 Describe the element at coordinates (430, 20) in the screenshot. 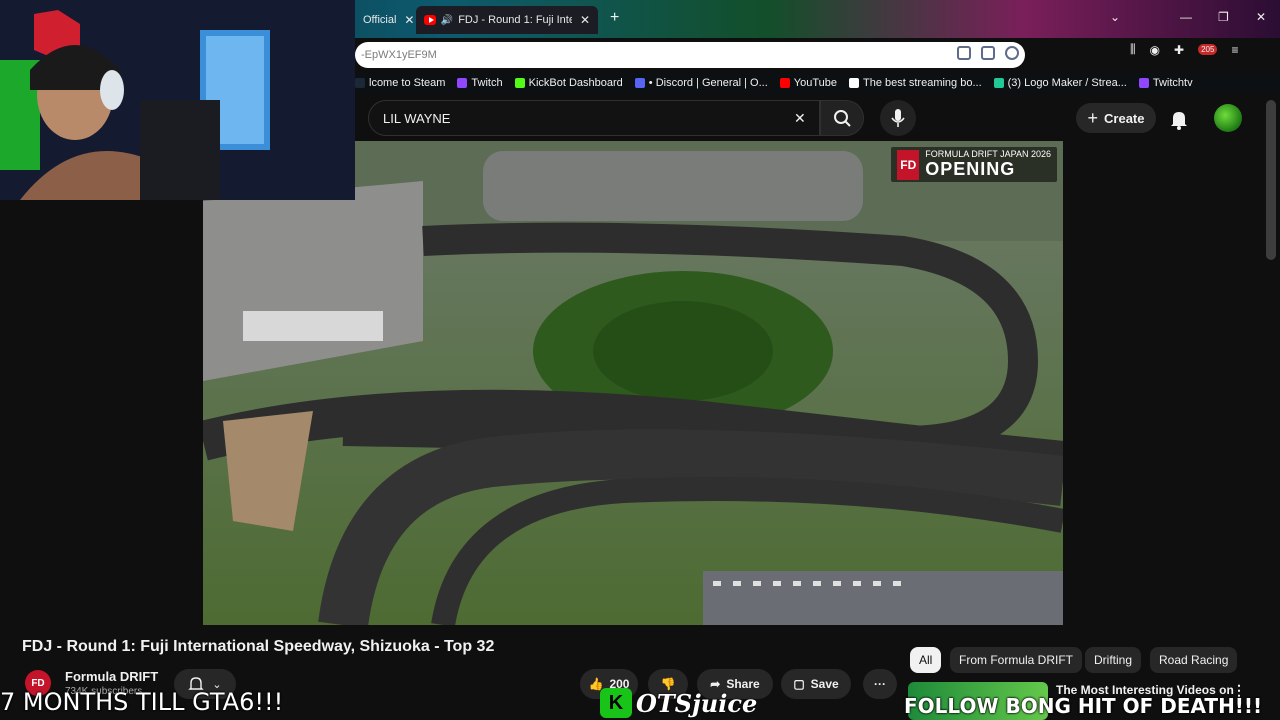

I see `youtube-favicon-icon` at that location.